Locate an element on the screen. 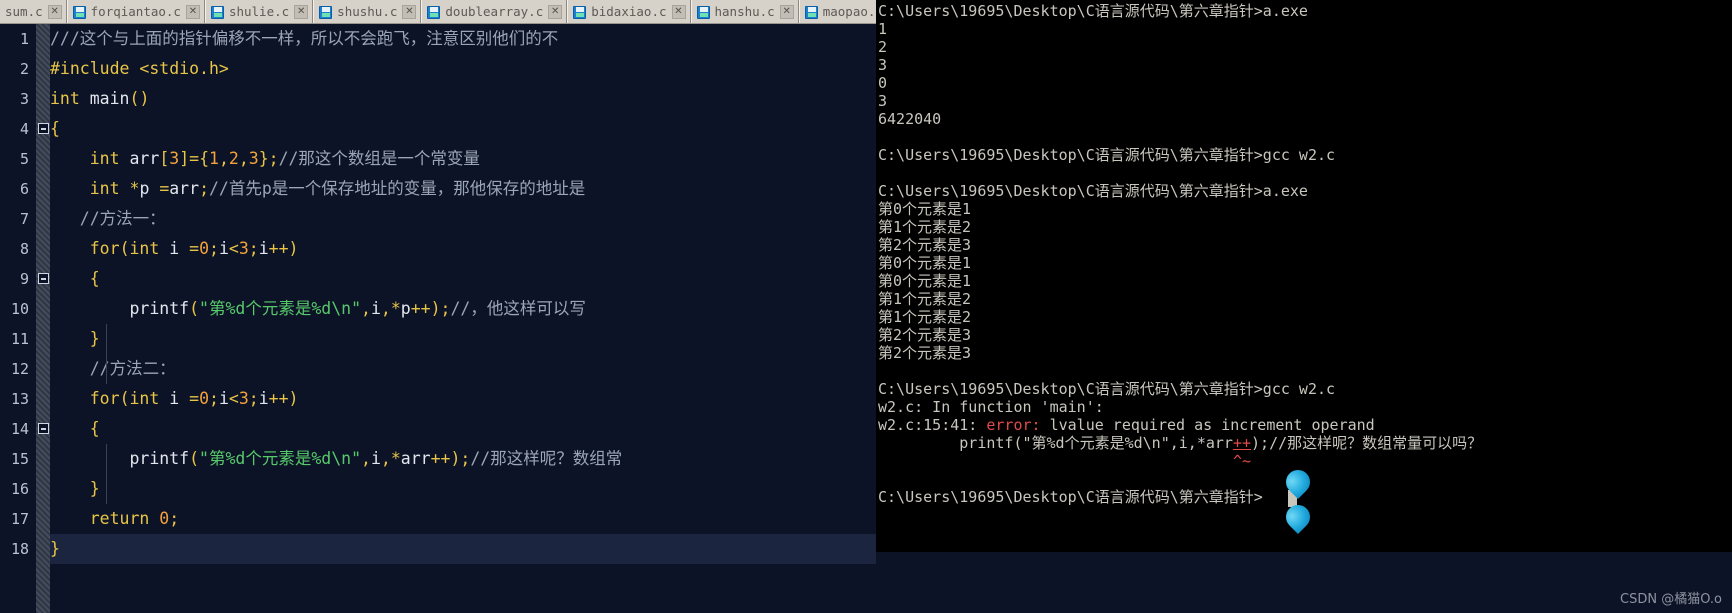  line-number: 7 is located at coordinates (24, 219).